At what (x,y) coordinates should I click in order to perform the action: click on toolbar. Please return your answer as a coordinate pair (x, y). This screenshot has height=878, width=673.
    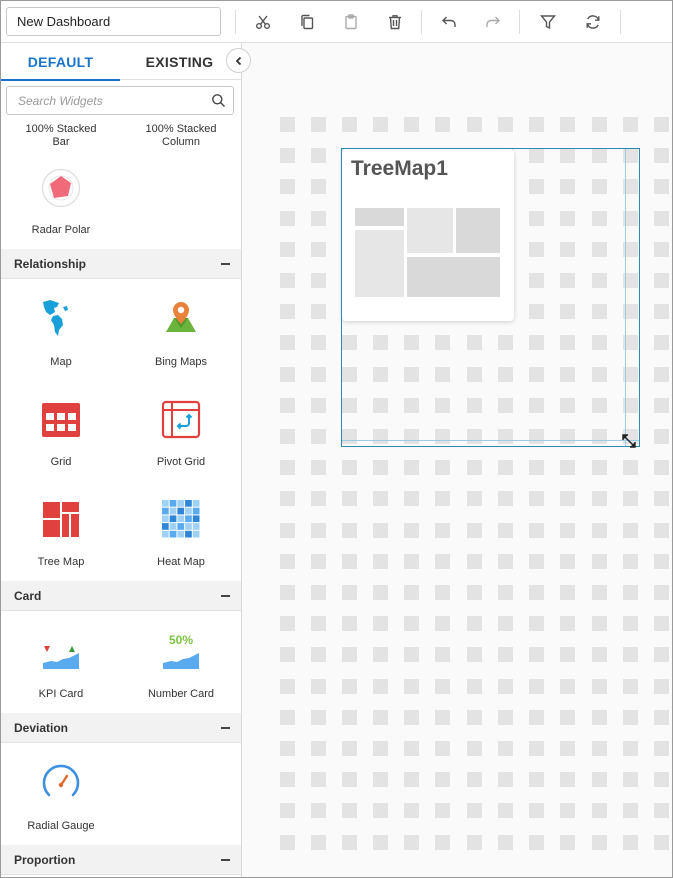
    Looking at the image, I should click on (336, 22).